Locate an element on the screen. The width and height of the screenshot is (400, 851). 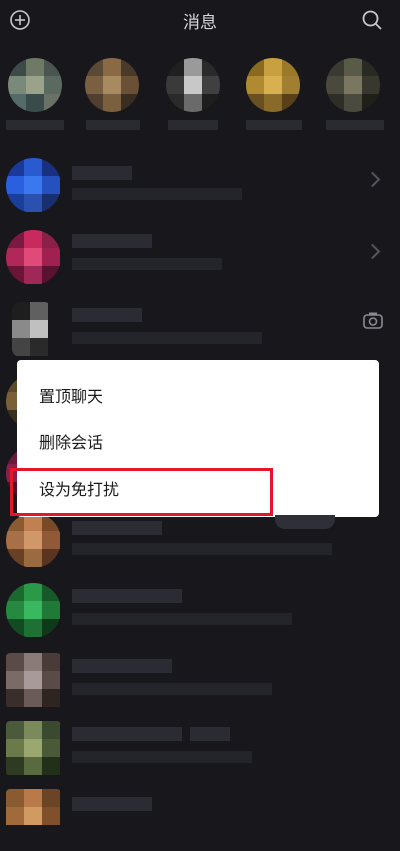
menu-item-delete-conversation: 删除会话 is located at coordinates (71, 441).